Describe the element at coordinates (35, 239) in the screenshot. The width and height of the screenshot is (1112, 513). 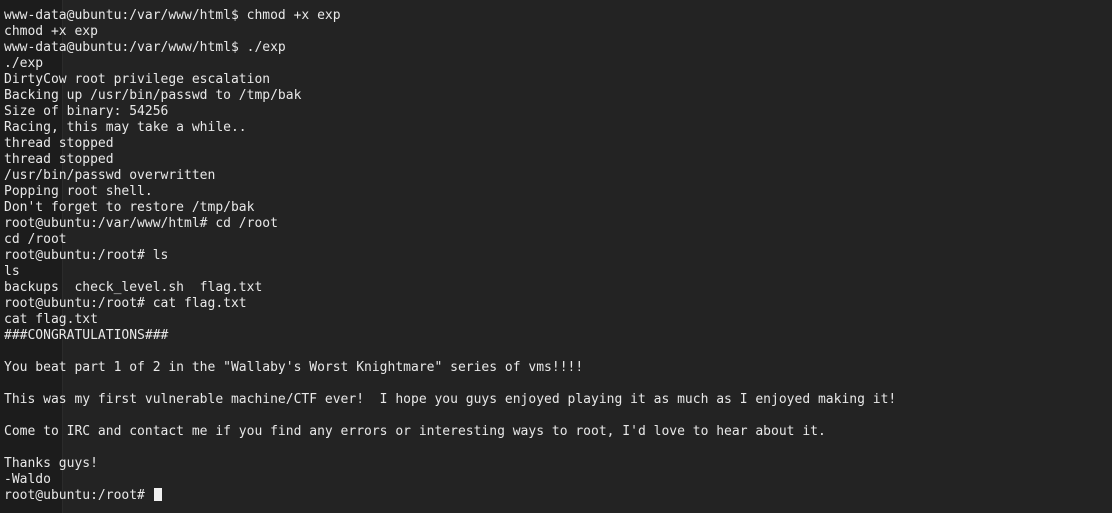
I see `terminal-line: cd /root` at that location.